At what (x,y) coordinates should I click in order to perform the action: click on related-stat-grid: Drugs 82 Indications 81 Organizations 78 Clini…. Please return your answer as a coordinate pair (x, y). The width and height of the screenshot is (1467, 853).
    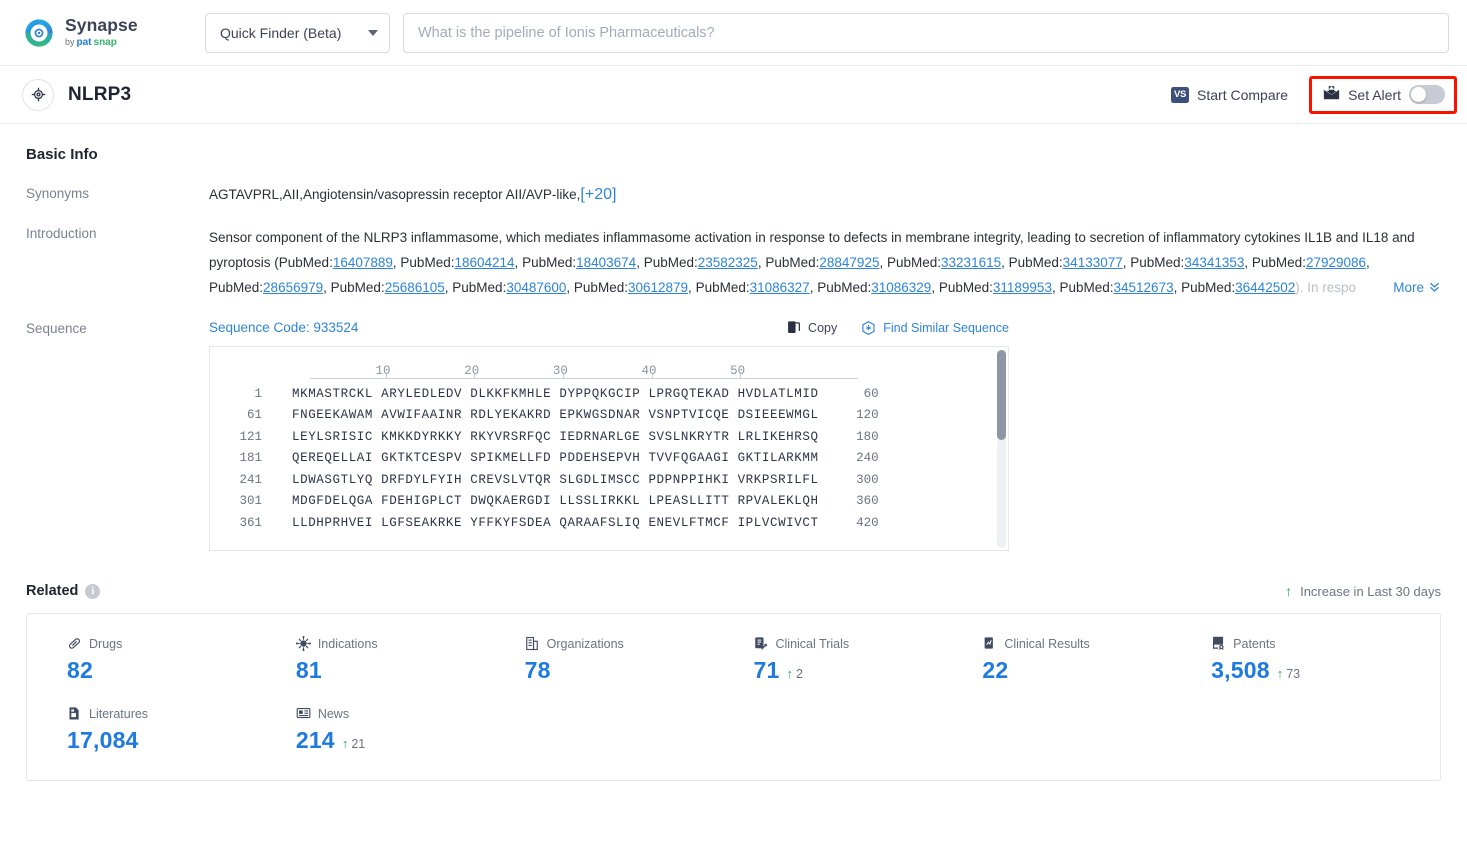
    Looking at the image, I should click on (733, 695).